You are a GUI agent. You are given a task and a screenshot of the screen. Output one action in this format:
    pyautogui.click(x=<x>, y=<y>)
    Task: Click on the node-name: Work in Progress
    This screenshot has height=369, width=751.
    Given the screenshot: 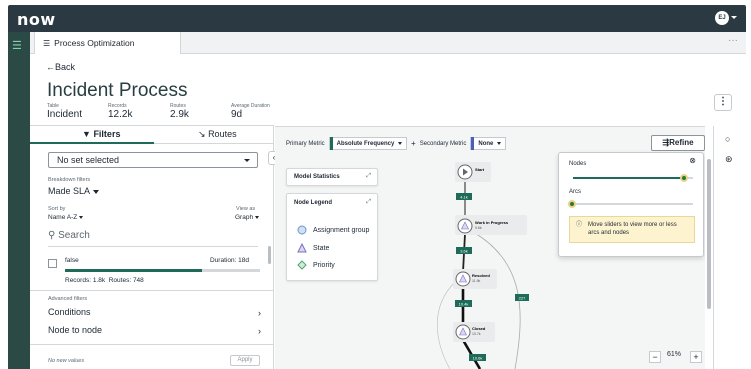 What is the action you would take?
    pyautogui.click(x=492, y=222)
    